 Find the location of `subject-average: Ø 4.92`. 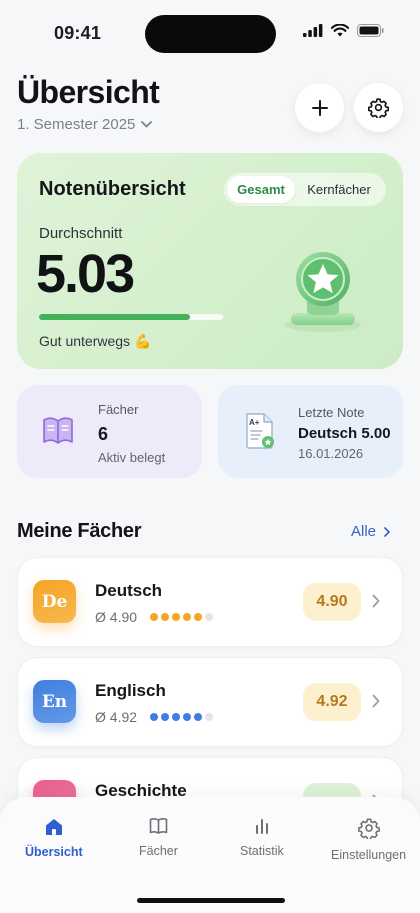

subject-average: Ø 4.92 is located at coordinates (116, 717).